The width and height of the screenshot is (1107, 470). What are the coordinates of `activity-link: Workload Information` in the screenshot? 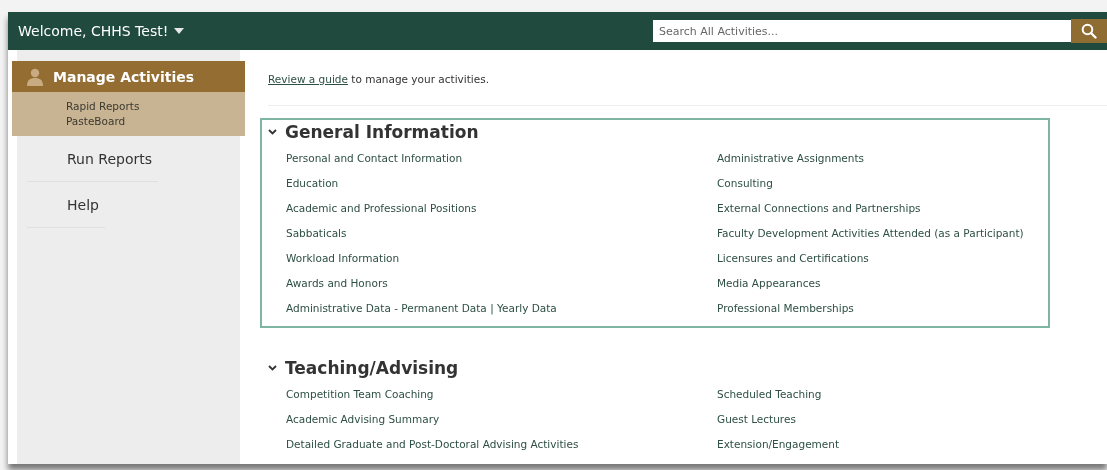 It's located at (501, 258).